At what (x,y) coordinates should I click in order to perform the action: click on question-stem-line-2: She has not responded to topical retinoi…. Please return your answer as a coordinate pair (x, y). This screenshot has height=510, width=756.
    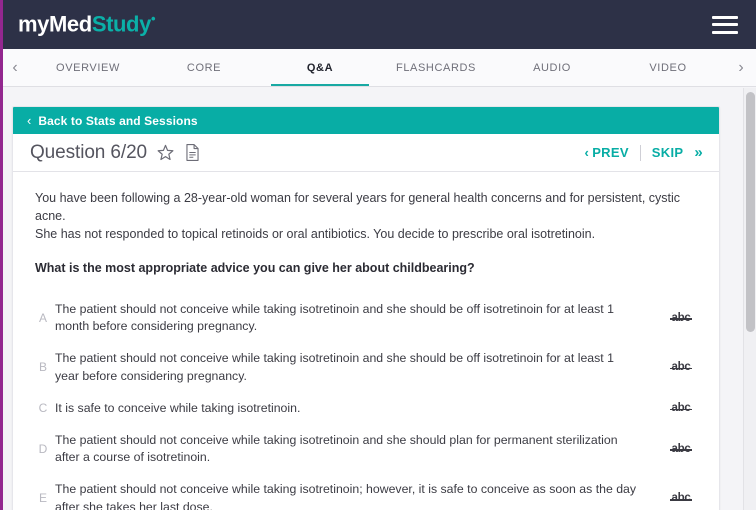
    Looking at the image, I should click on (315, 234).